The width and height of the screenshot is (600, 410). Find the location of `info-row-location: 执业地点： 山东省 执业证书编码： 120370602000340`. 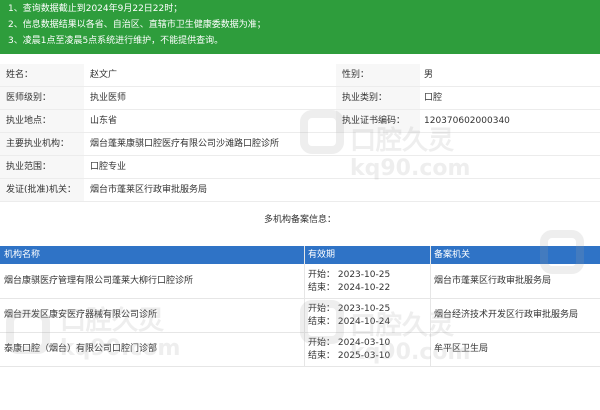

info-row-location: 执业地点： 山东省 执业证书编码： 120370602000340 is located at coordinates (300, 121).